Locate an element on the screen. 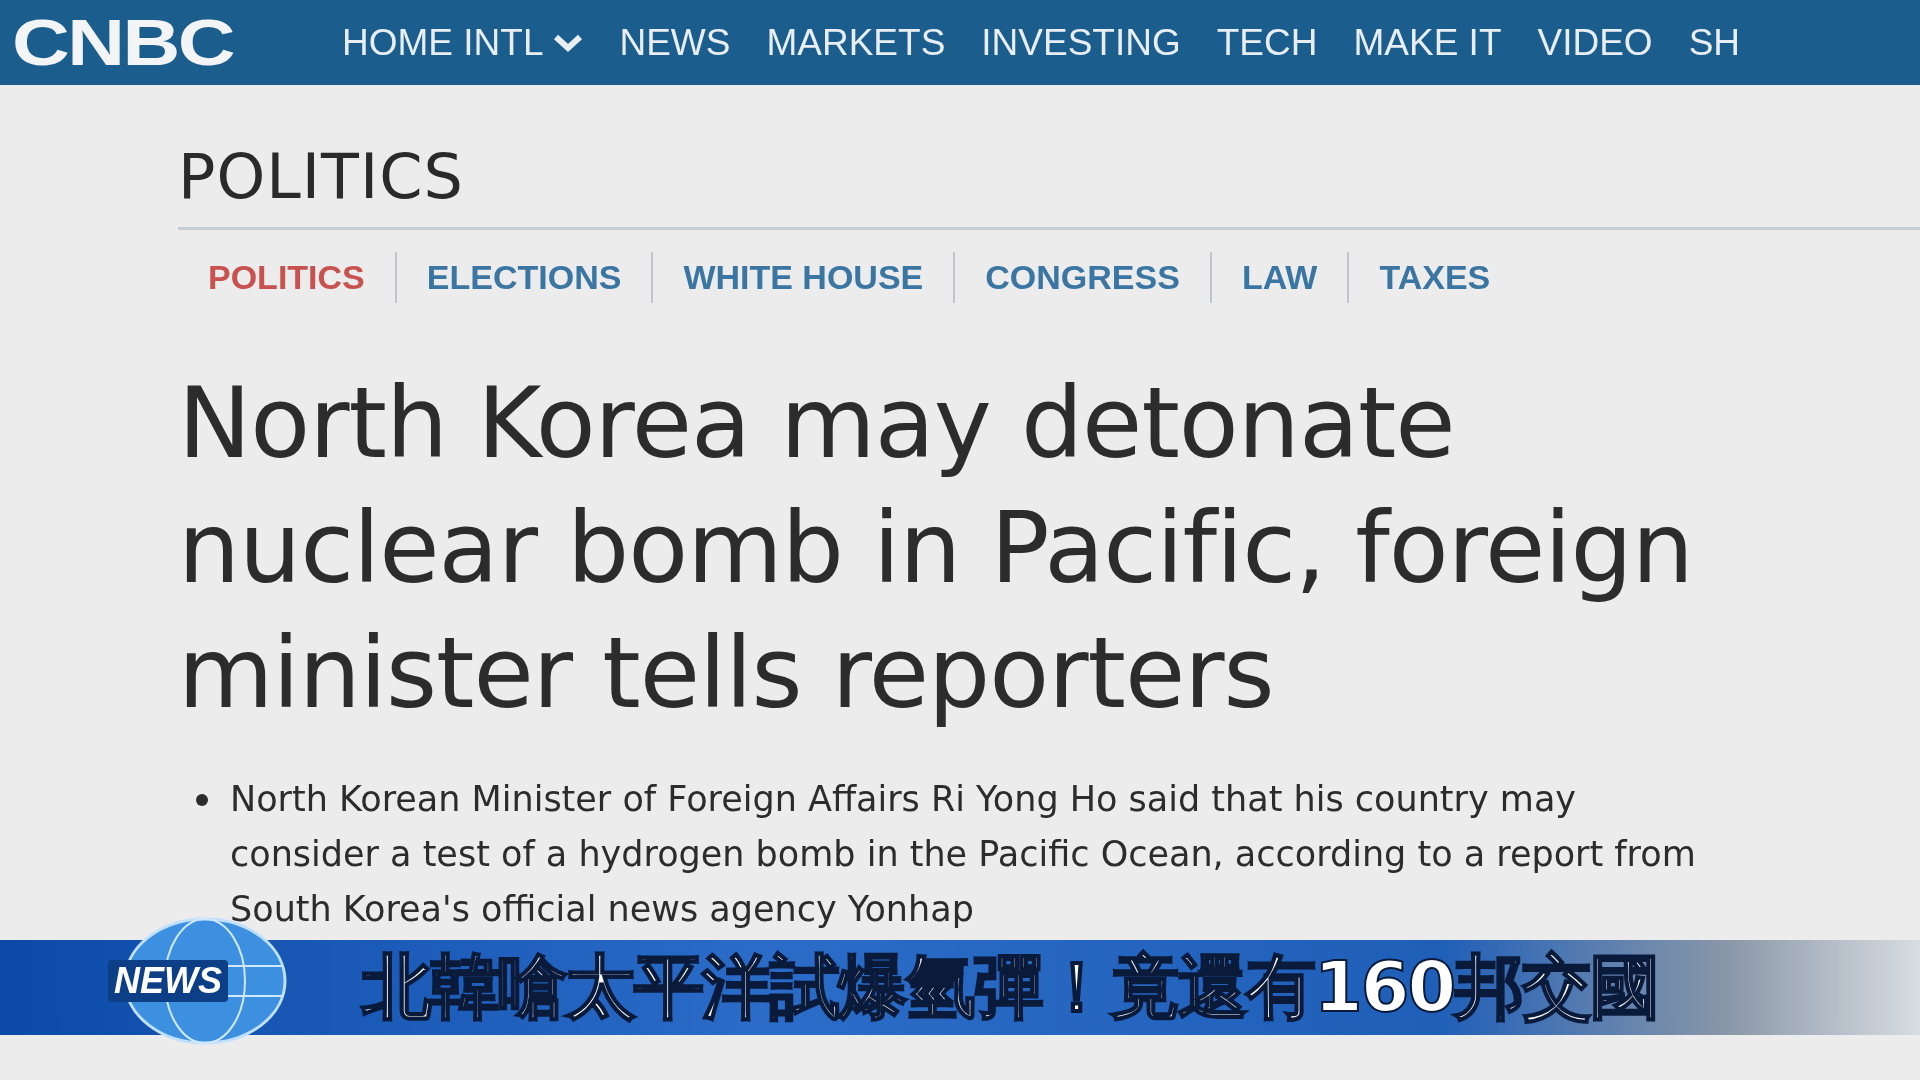 The image size is (1920, 1080). nav-link: NEWS is located at coordinates (675, 42).